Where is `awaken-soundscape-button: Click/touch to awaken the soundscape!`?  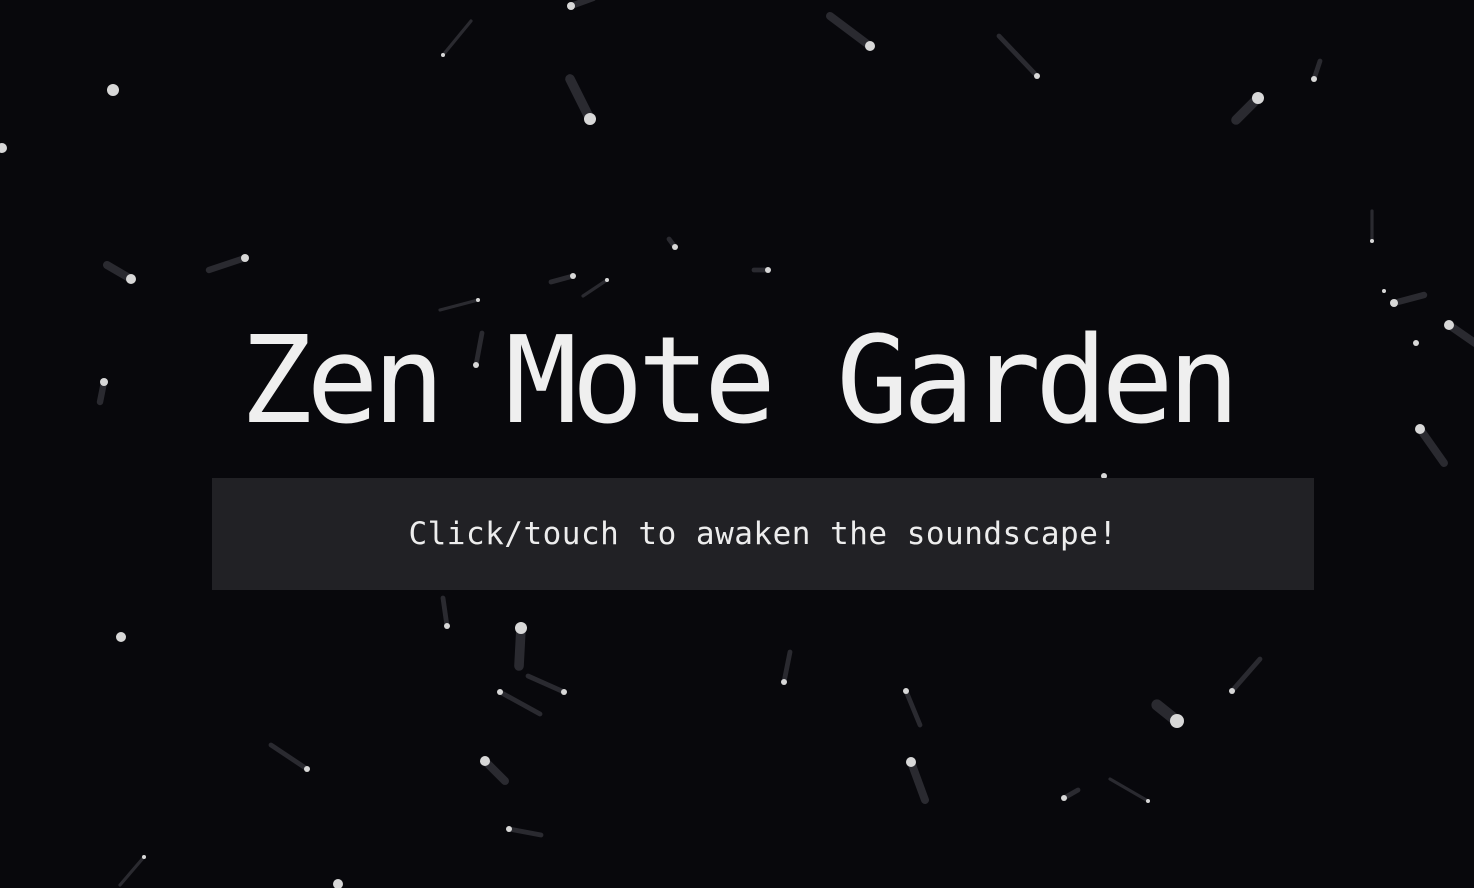 awaken-soundscape-button: Click/touch to awaken the soundscape! is located at coordinates (763, 534).